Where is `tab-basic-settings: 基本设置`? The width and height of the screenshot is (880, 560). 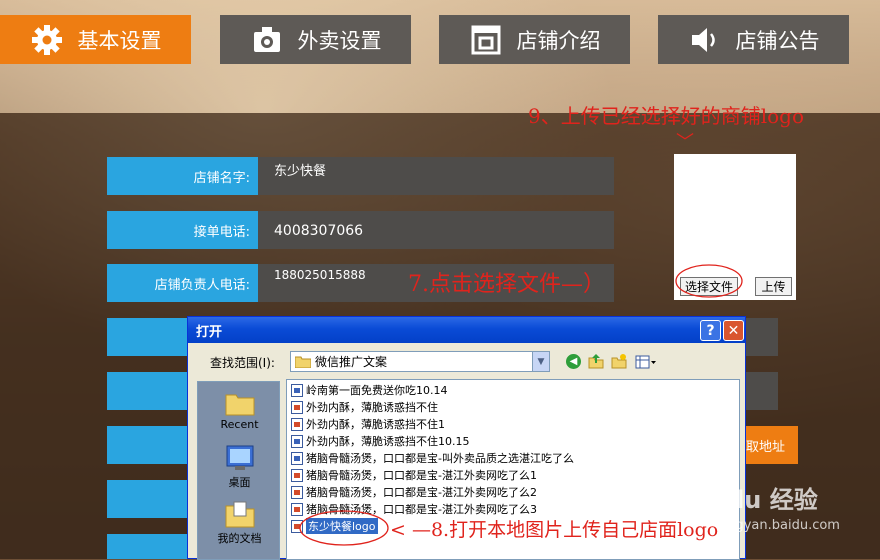 tab-basic-settings: 基本设置 is located at coordinates (95, 39).